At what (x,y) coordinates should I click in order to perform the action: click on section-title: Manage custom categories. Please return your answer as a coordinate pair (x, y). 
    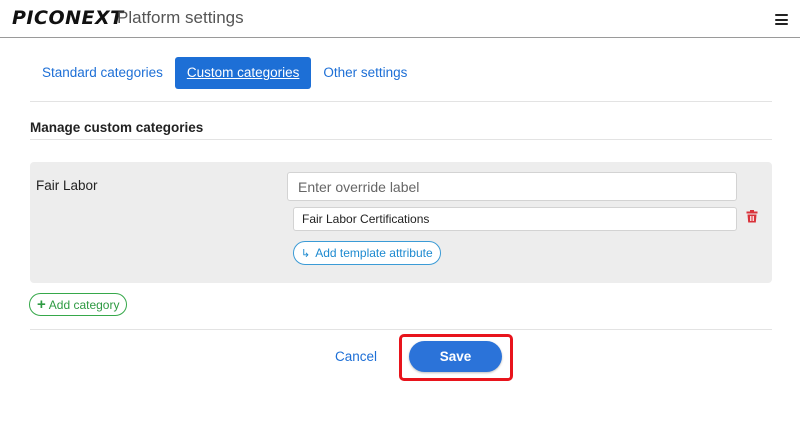
    Looking at the image, I should click on (117, 127).